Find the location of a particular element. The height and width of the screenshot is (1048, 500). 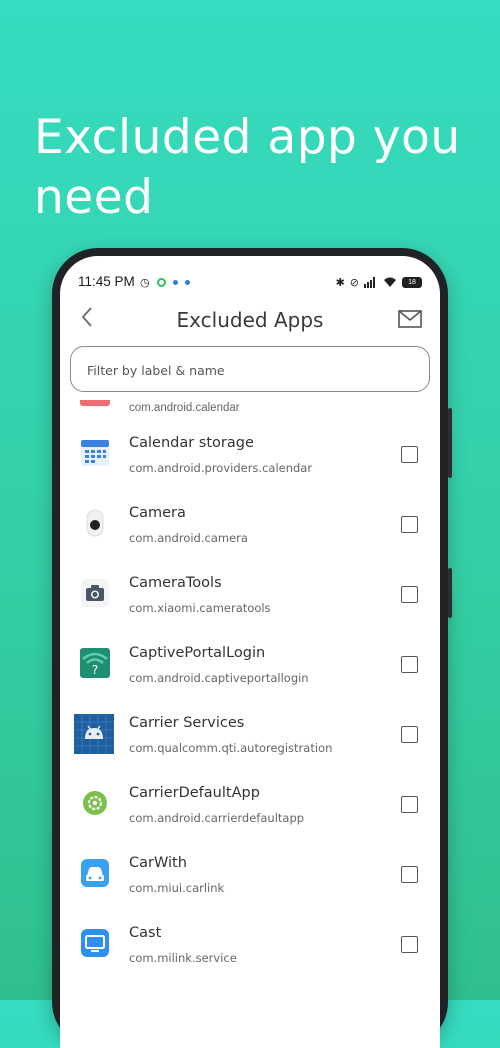

list-item: CameraTools com.xiaomi.cameratools is located at coordinates (250, 596).